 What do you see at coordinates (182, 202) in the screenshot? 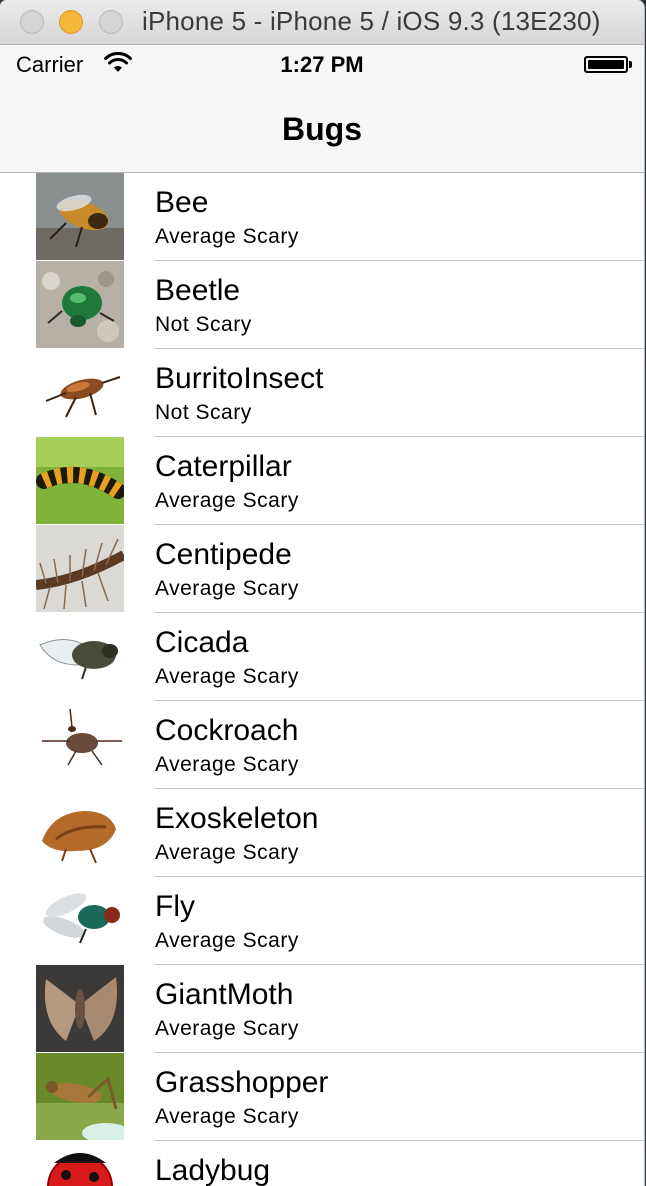
I see `bug-name: Bee` at bounding box center [182, 202].